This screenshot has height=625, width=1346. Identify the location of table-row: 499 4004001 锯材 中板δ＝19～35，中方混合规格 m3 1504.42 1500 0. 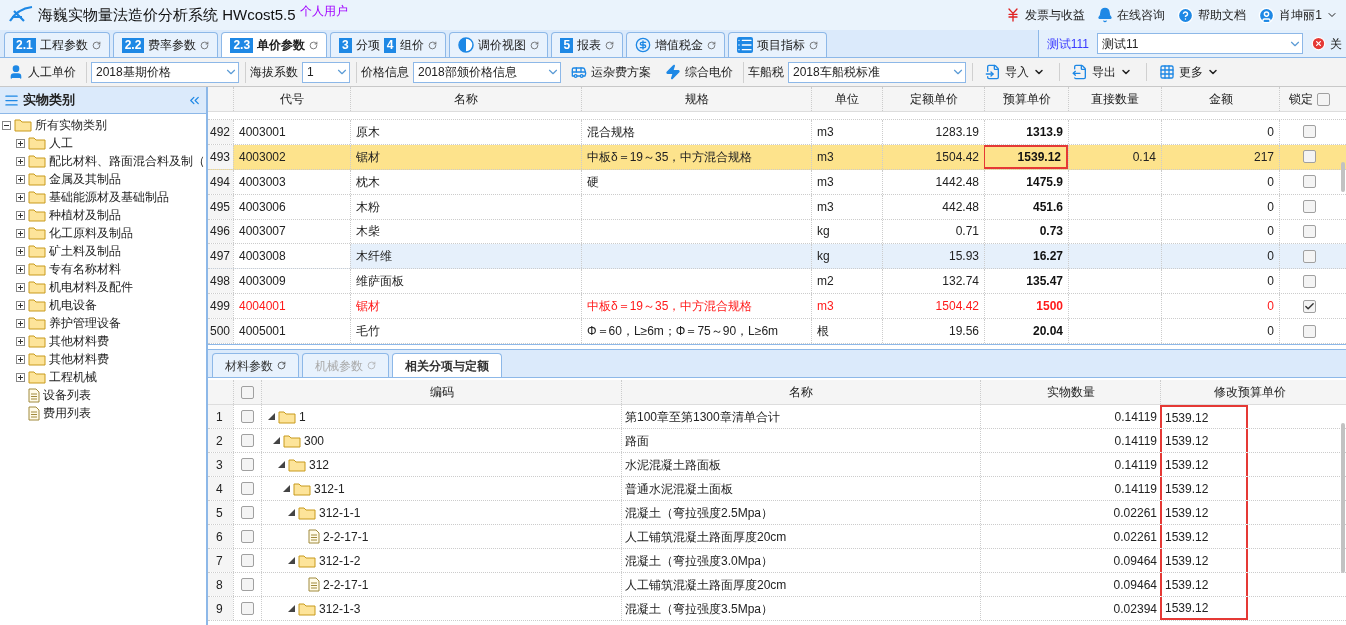
(777, 307).